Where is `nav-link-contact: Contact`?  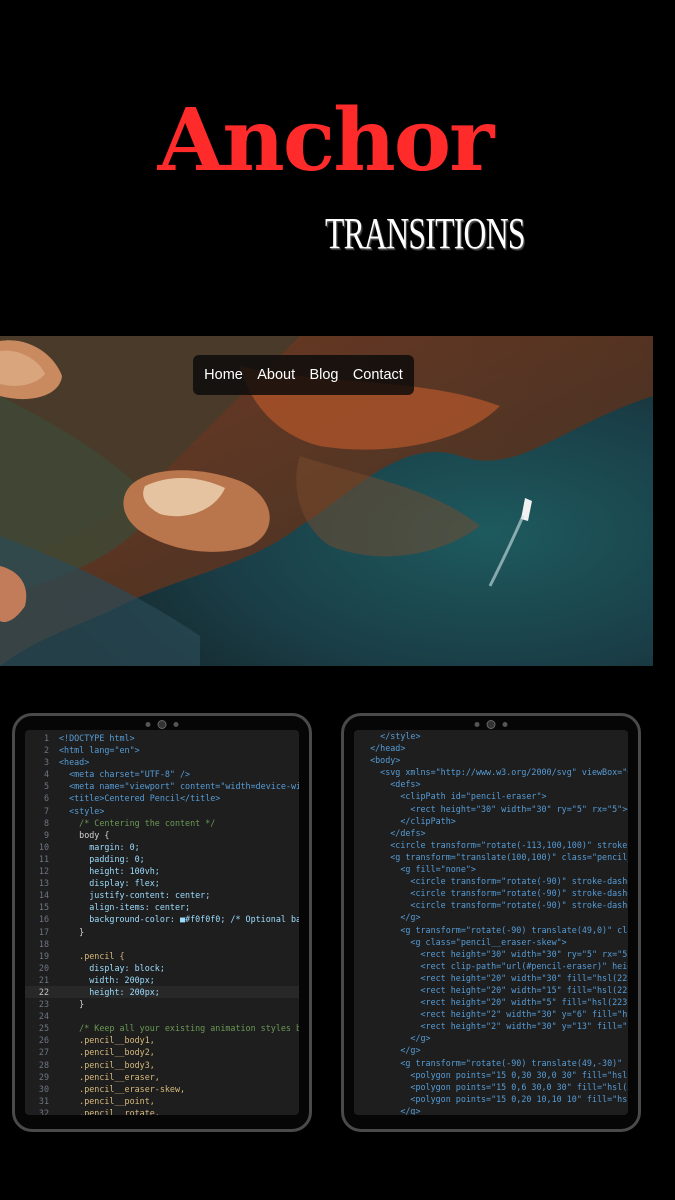
nav-link-contact: Contact is located at coordinates (378, 375).